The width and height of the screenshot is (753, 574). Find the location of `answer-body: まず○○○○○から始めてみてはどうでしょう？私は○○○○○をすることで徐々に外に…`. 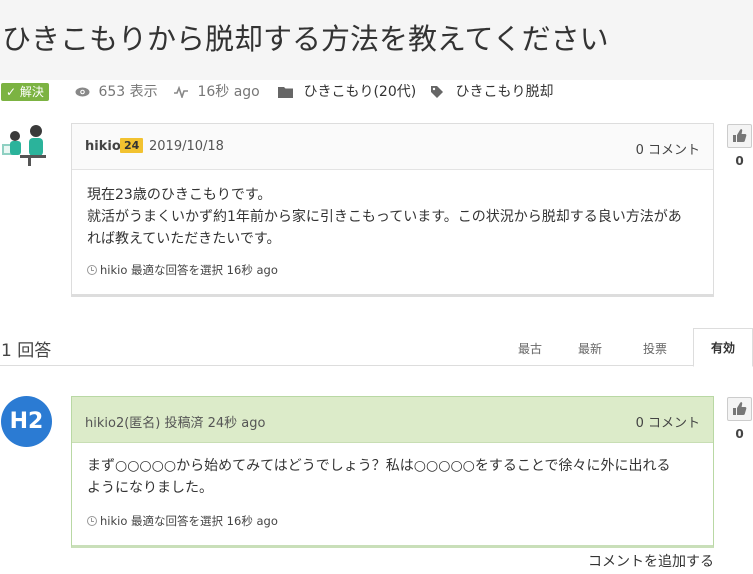

answer-body: まず○○○○○から始めてみてはどうでしょう？私は○○○○○をすることで徐々に外に… is located at coordinates (392, 477).